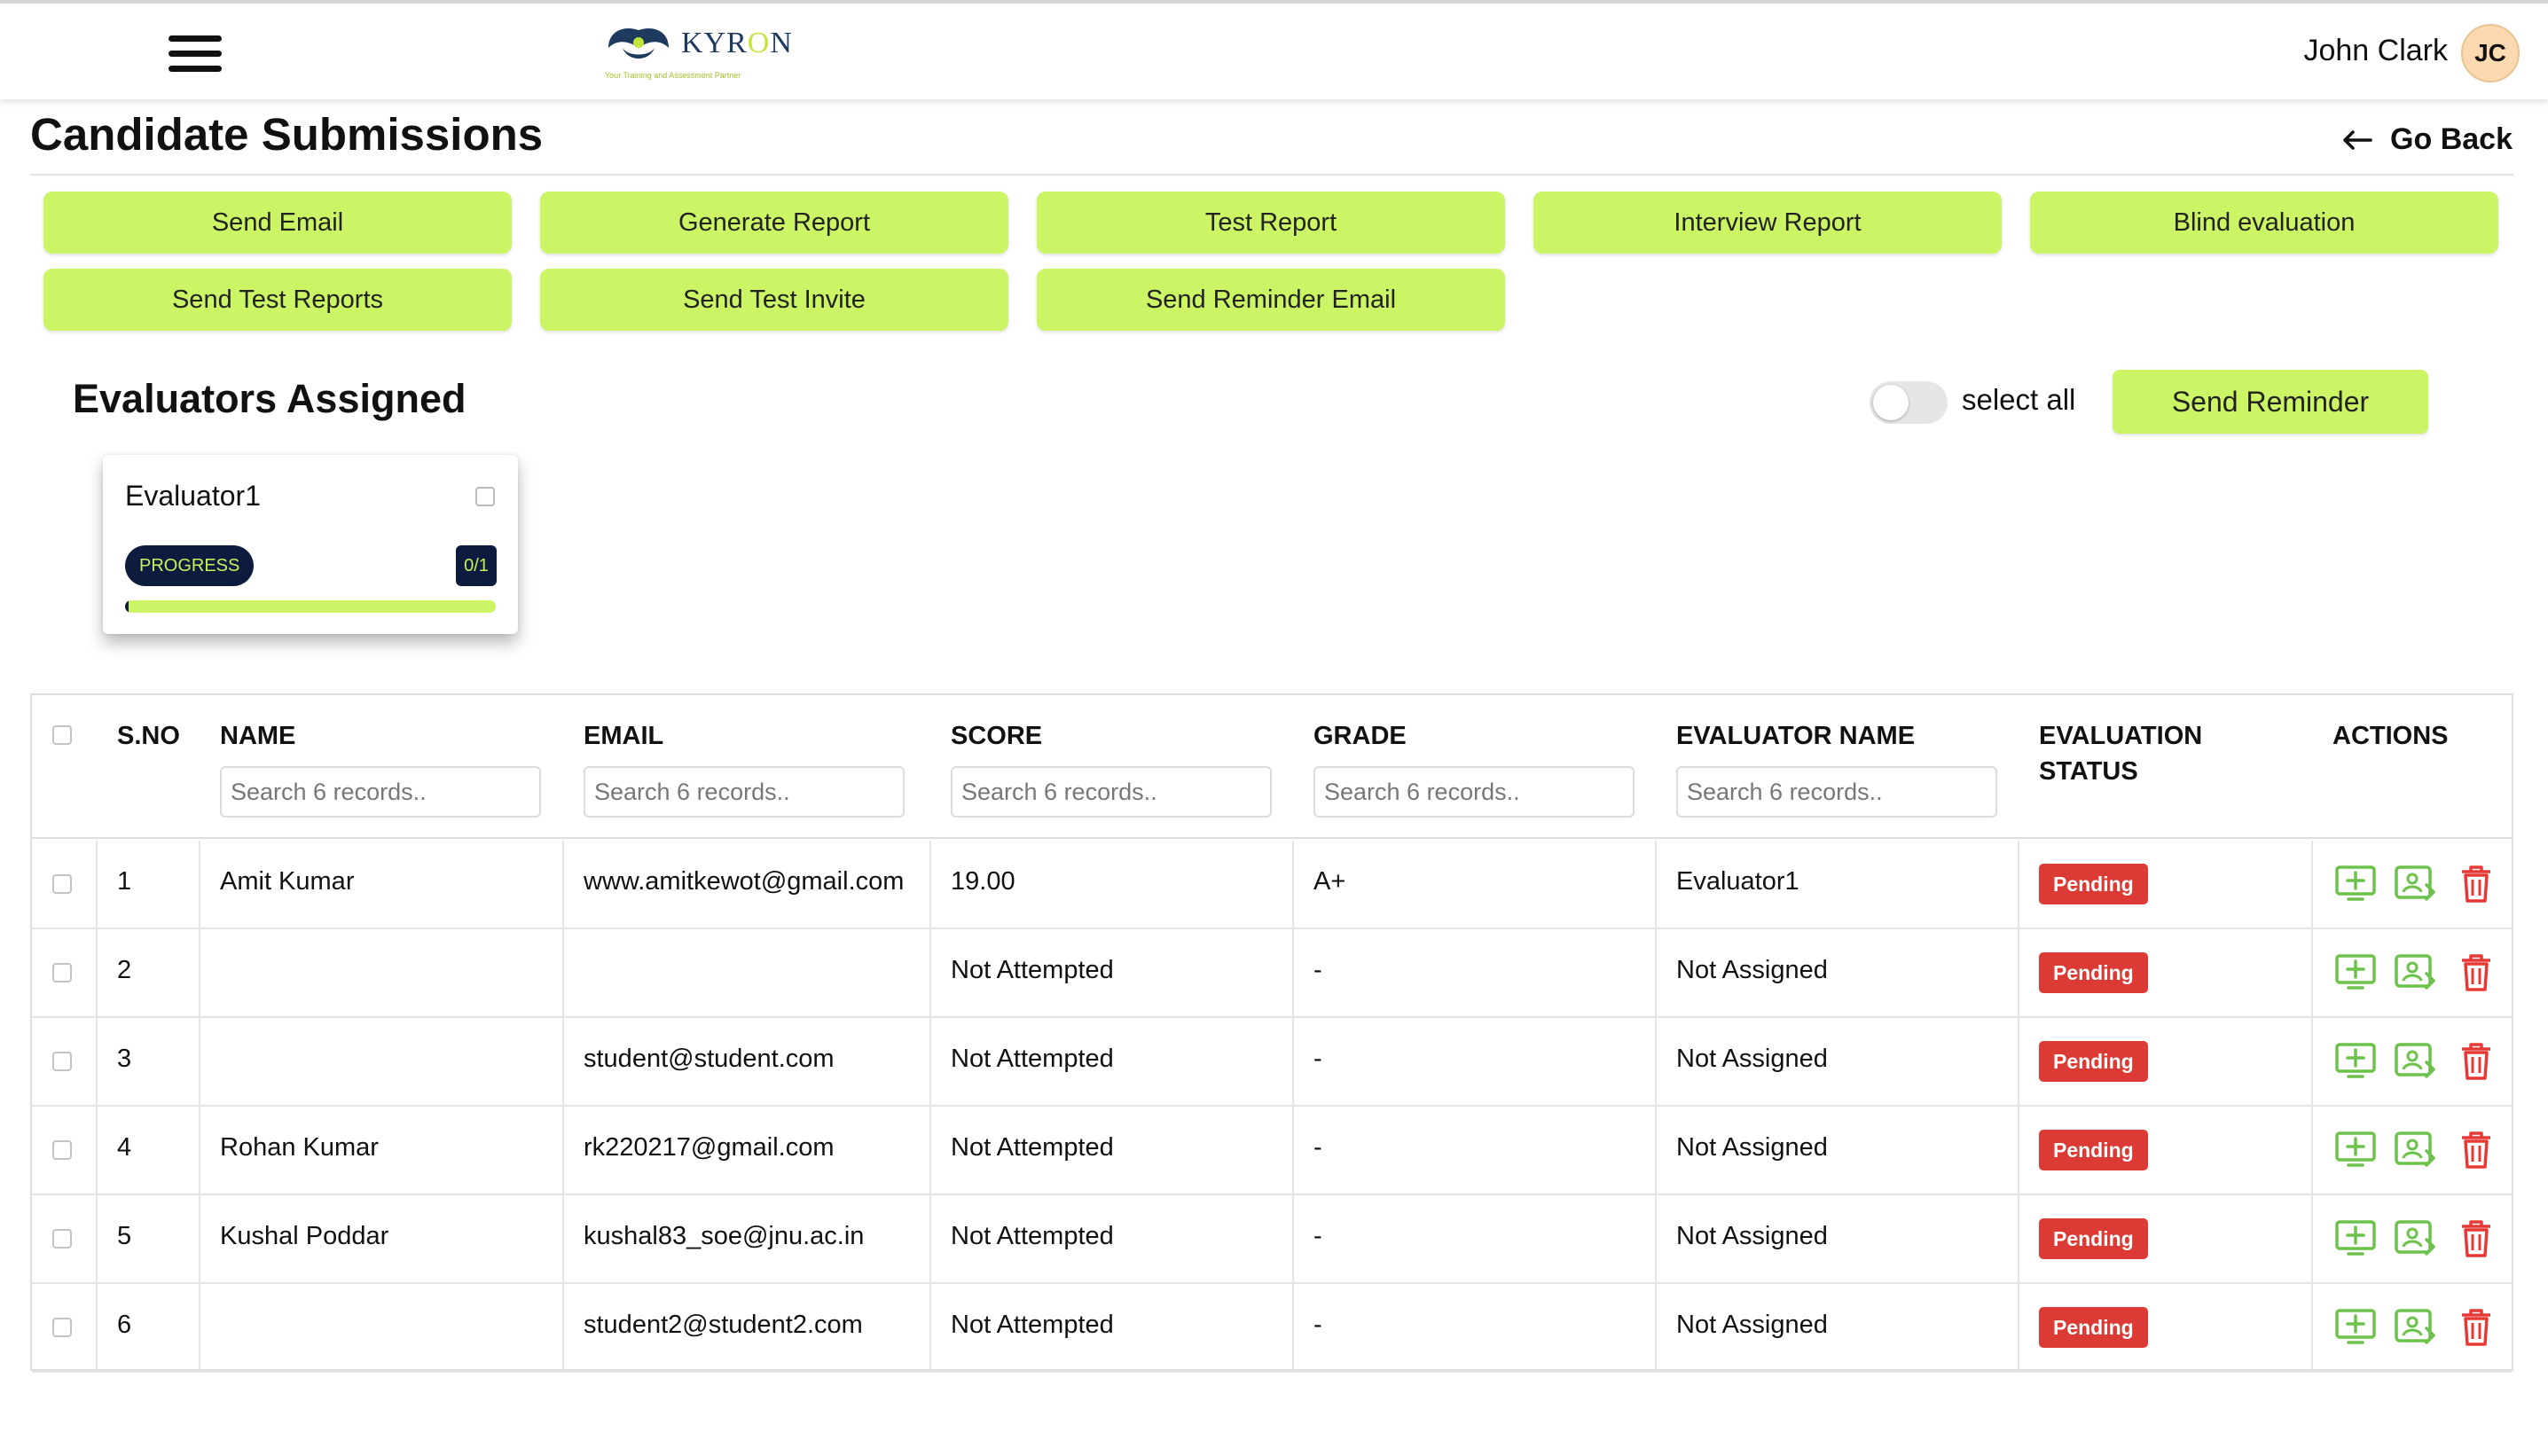 Image resolution: width=2548 pixels, height=1456 pixels. I want to click on evaluator-checkbox, so click(485, 496).